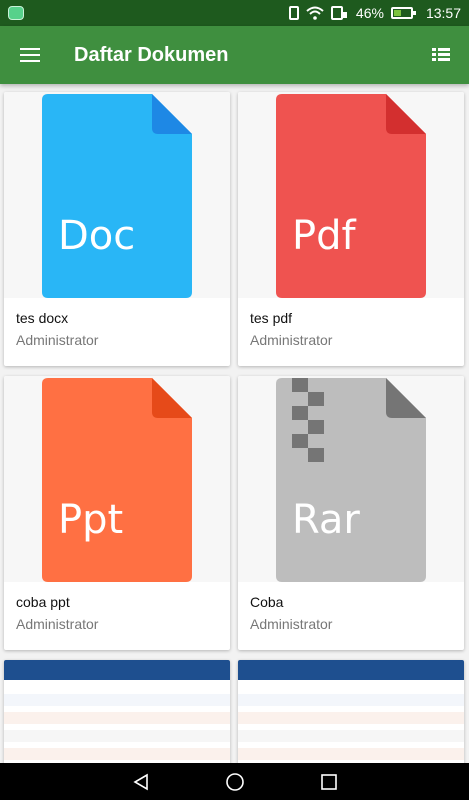  I want to click on battery-percent: 46%, so click(369, 13).